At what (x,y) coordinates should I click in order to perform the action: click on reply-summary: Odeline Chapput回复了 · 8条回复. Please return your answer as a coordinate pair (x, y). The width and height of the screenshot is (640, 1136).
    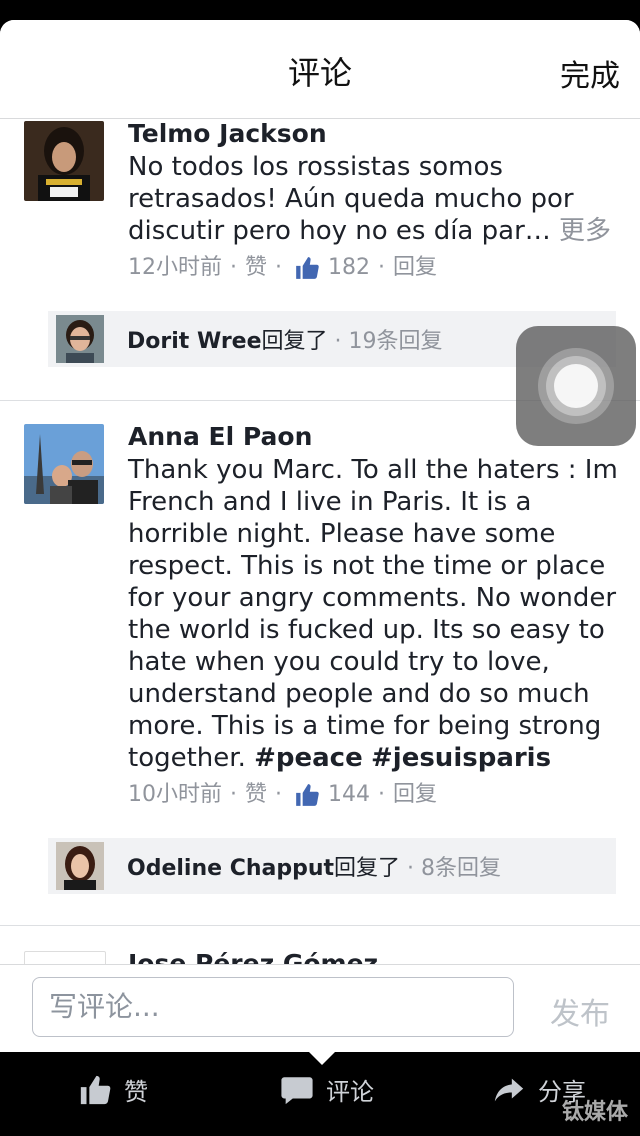
    Looking at the image, I should click on (332, 866).